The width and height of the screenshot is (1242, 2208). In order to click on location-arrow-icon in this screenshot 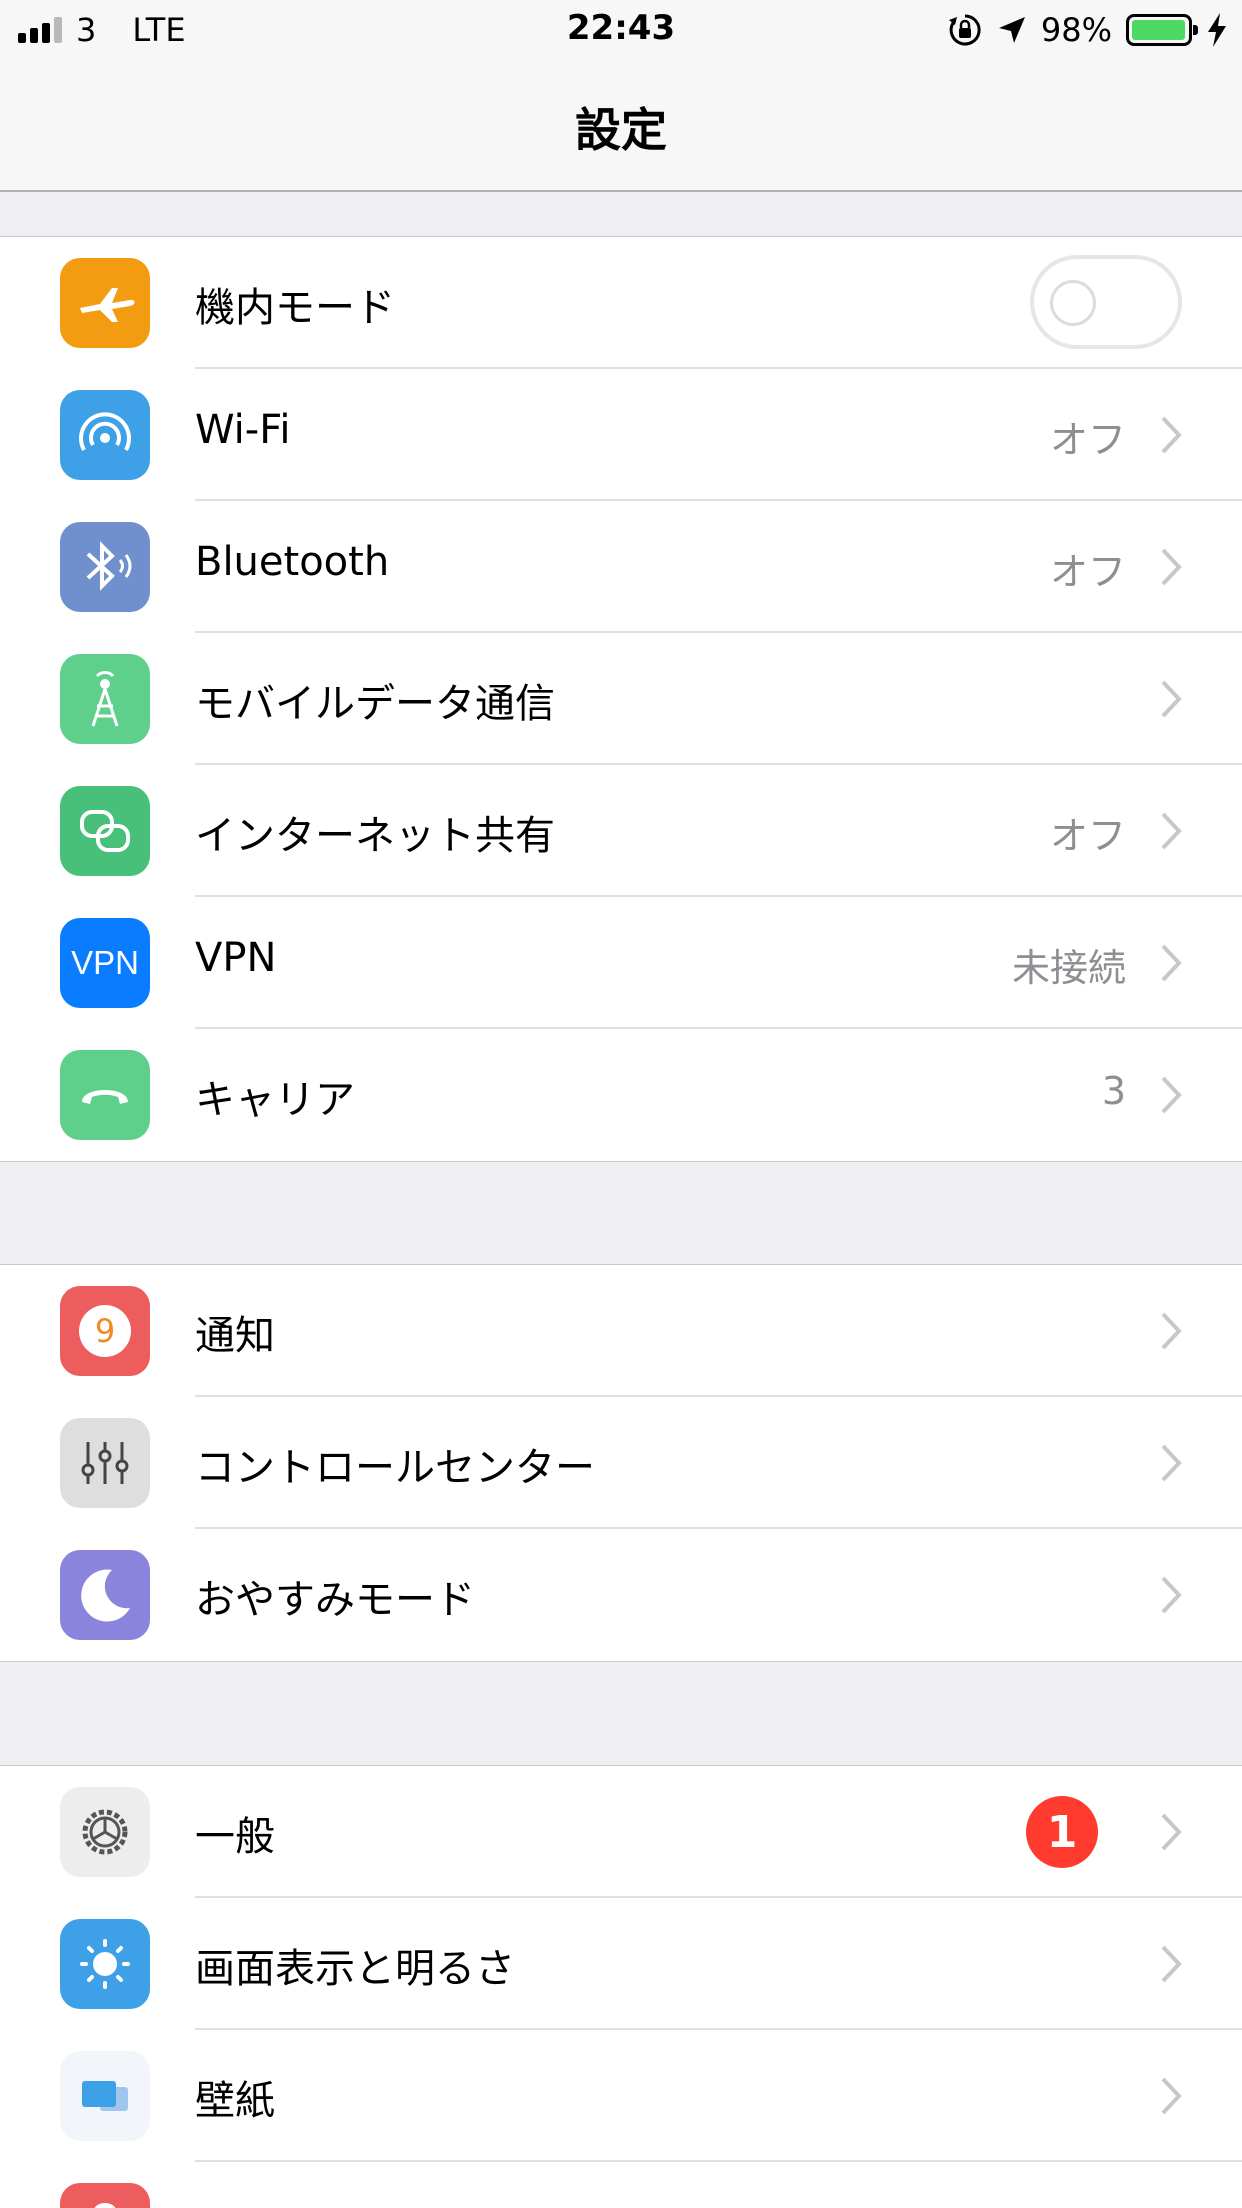, I will do `click(1011, 30)`.